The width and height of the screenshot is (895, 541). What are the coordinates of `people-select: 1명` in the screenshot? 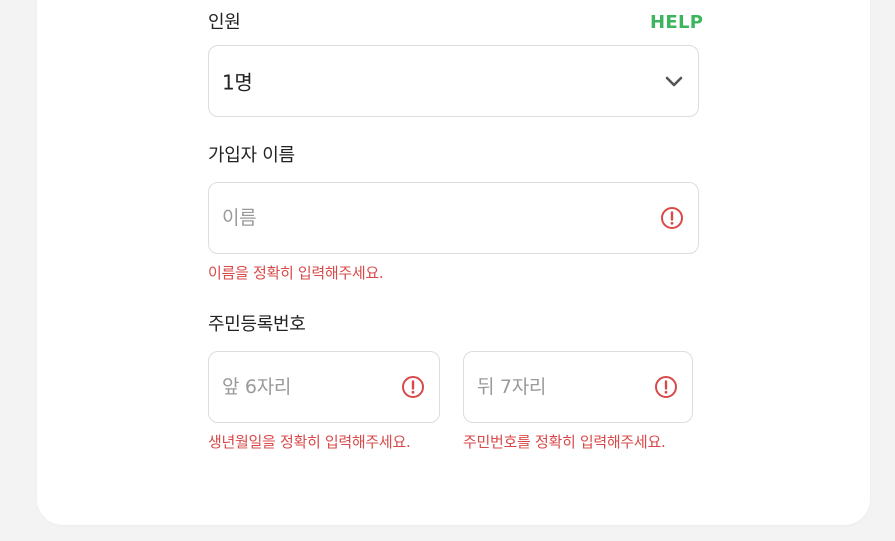 It's located at (453, 81).